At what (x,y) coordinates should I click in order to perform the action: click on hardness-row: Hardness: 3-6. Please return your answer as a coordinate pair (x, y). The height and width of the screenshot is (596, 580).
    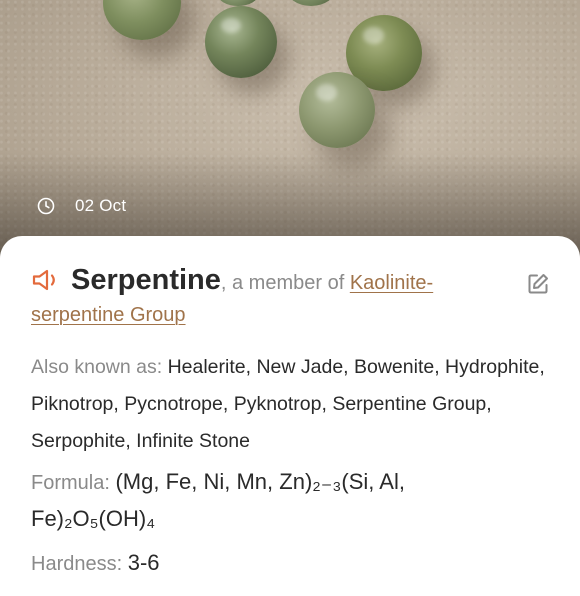
    Looking at the image, I should click on (95, 563).